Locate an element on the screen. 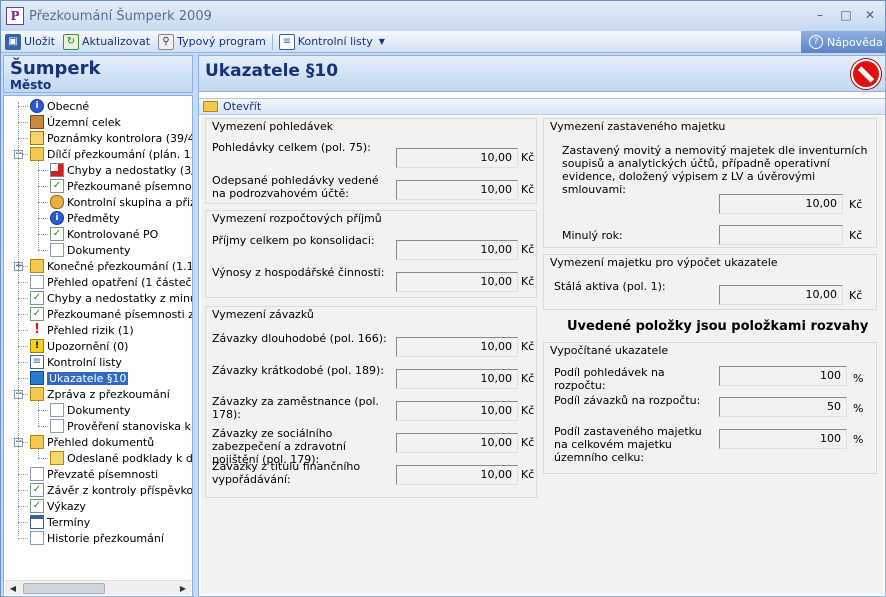 The image size is (886, 597). tree-item: Zpráva z přezkoumání is located at coordinates (100, 394).